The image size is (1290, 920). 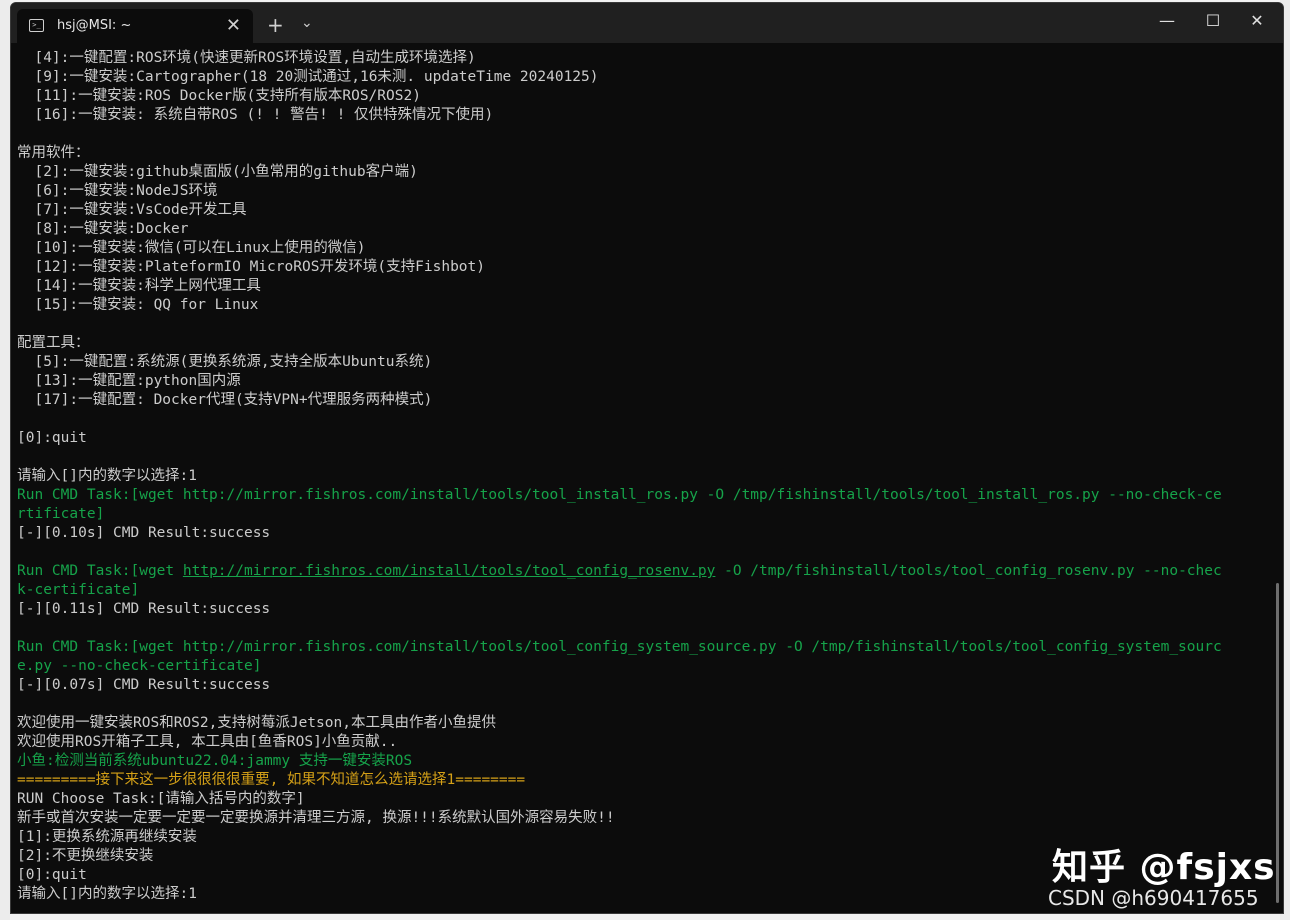 I want to click on terminal-line: [8]:一键安装:Docker, so click(x=103, y=229).